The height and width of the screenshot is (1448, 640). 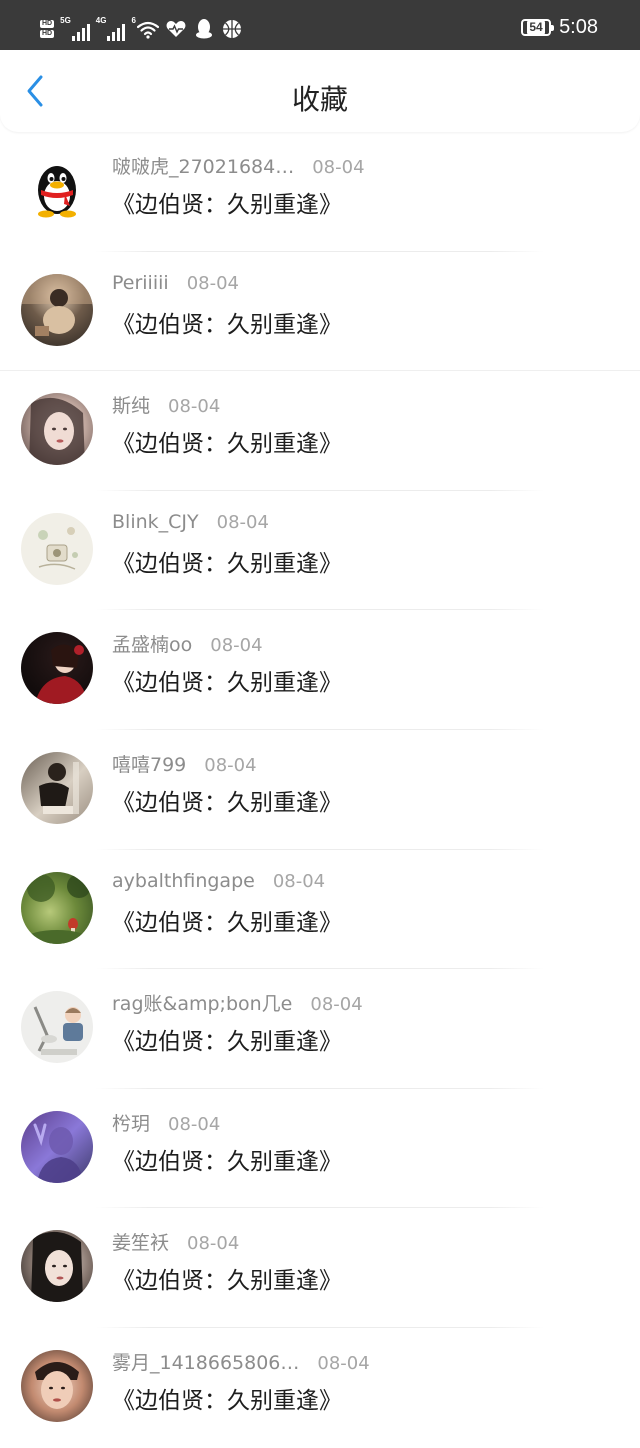 What do you see at coordinates (155, 522) in the screenshot?
I see `username: Blink_CJY` at bounding box center [155, 522].